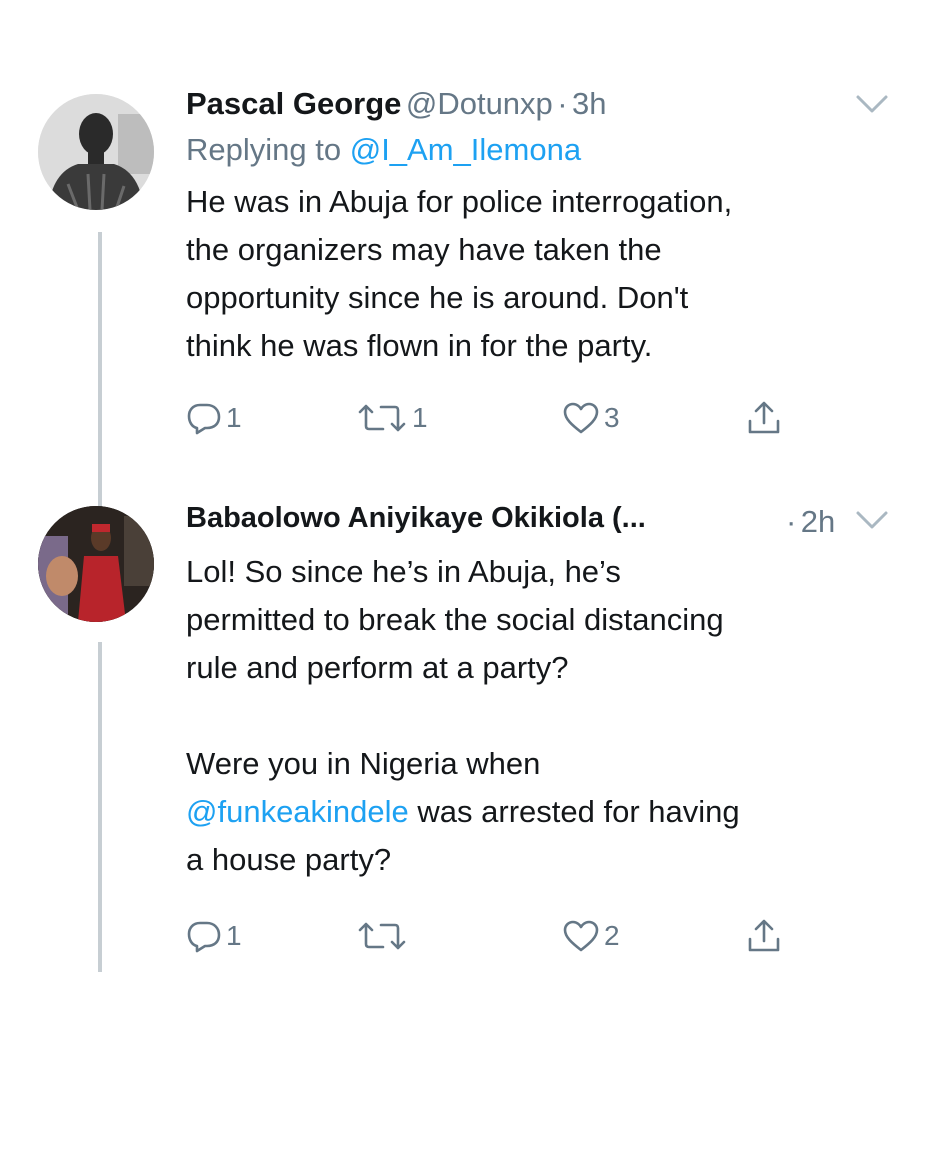 This screenshot has width=934, height=1164. I want to click on replying-to: Replying to @I_Am_Ilemona, so click(540, 155).